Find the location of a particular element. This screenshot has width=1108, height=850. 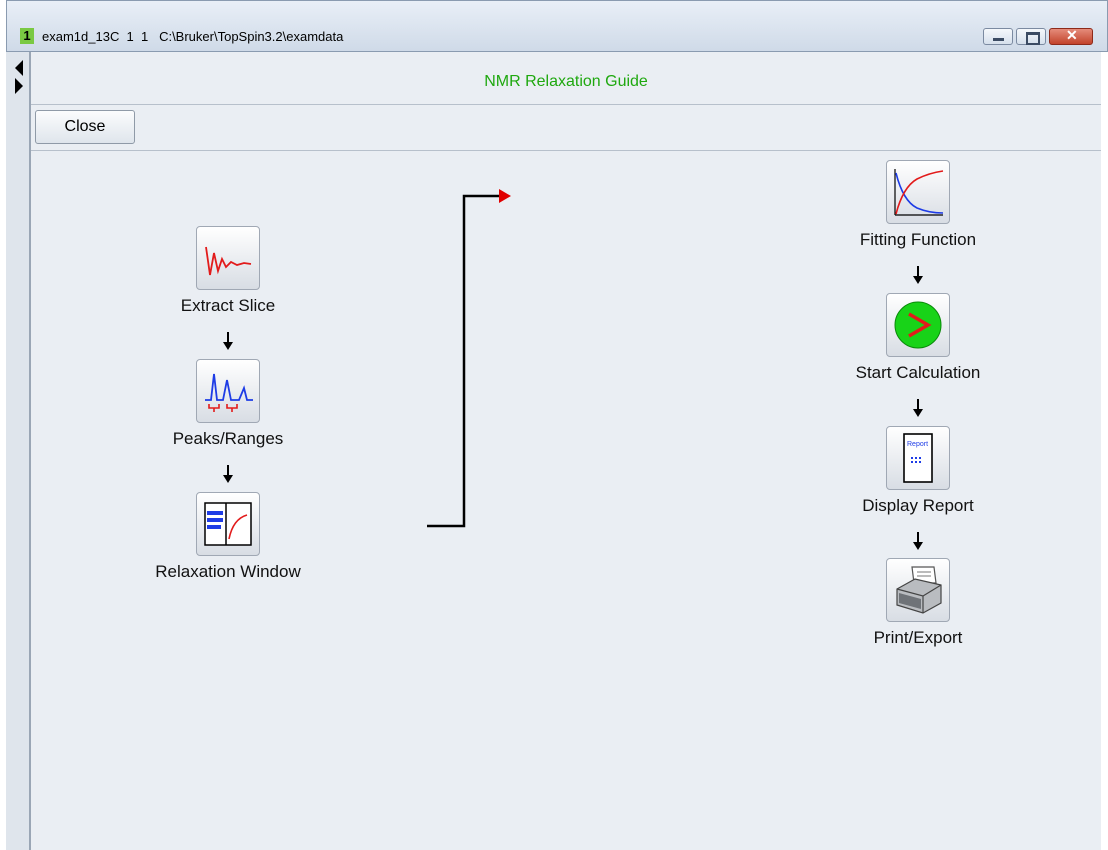

maximize-icon is located at coordinates (1033, 38).